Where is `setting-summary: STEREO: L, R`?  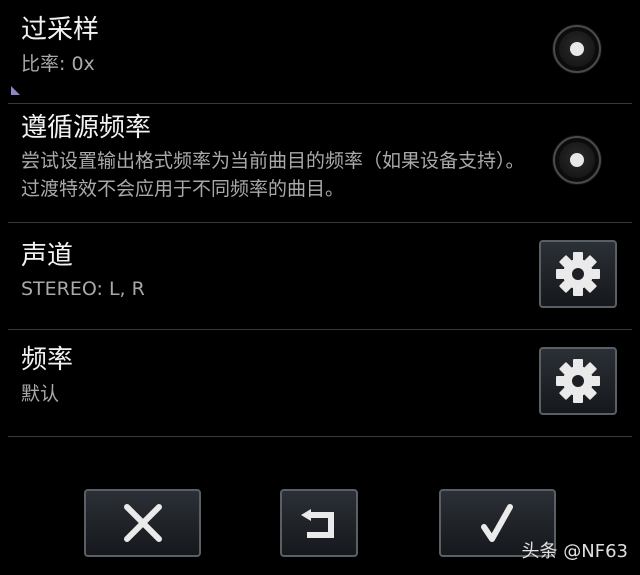 setting-summary: STEREO: L, R is located at coordinates (83, 289).